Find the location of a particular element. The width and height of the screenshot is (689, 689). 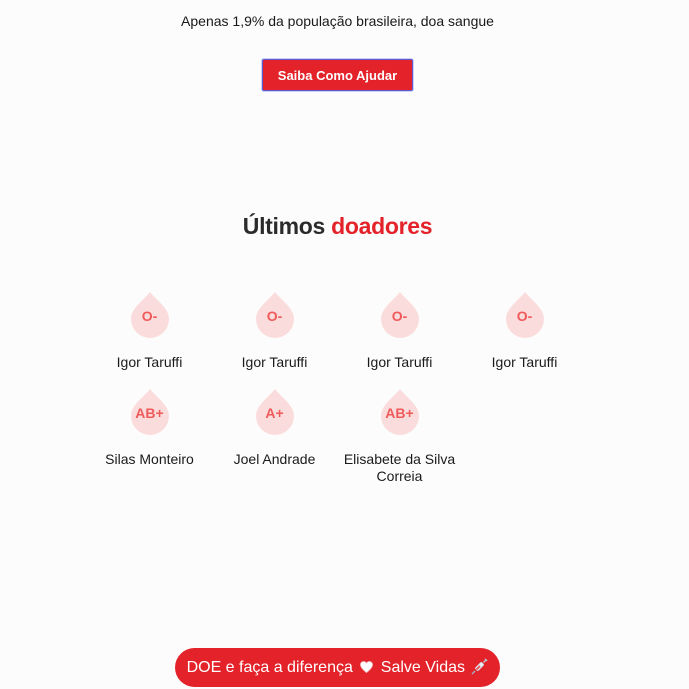

footer-banner-wrap: DOE e faça a diferença Salve Vidas is located at coordinates (337, 667).